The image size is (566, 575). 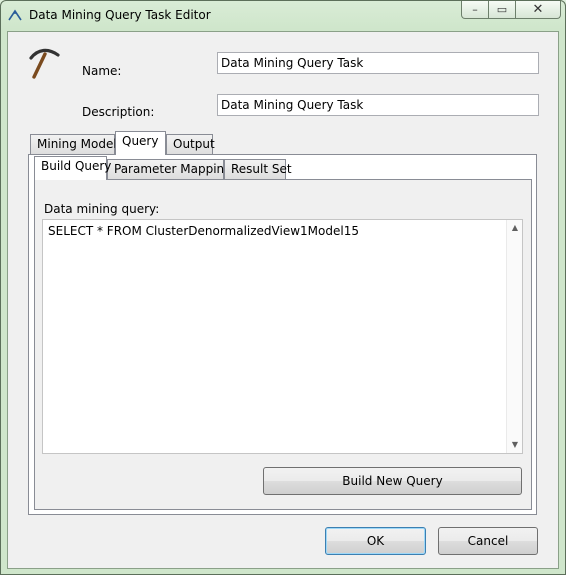 What do you see at coordinates (283, 15) in the screenshot?
I see `title-bar: Data Mining Query Task Editor – ▭ ✕` at bounding box center [283, 15].